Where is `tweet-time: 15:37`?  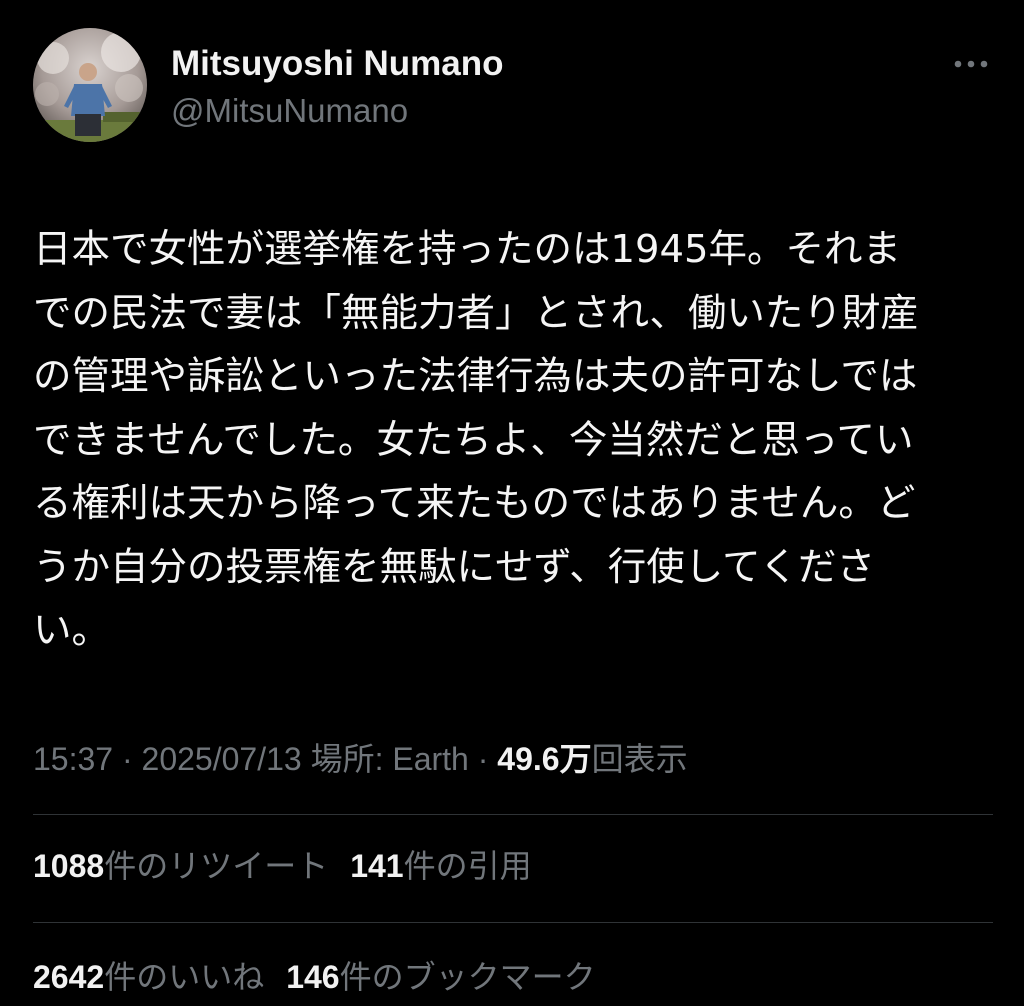 tweet-time: 15:37 is located at coordinates (73, 759).